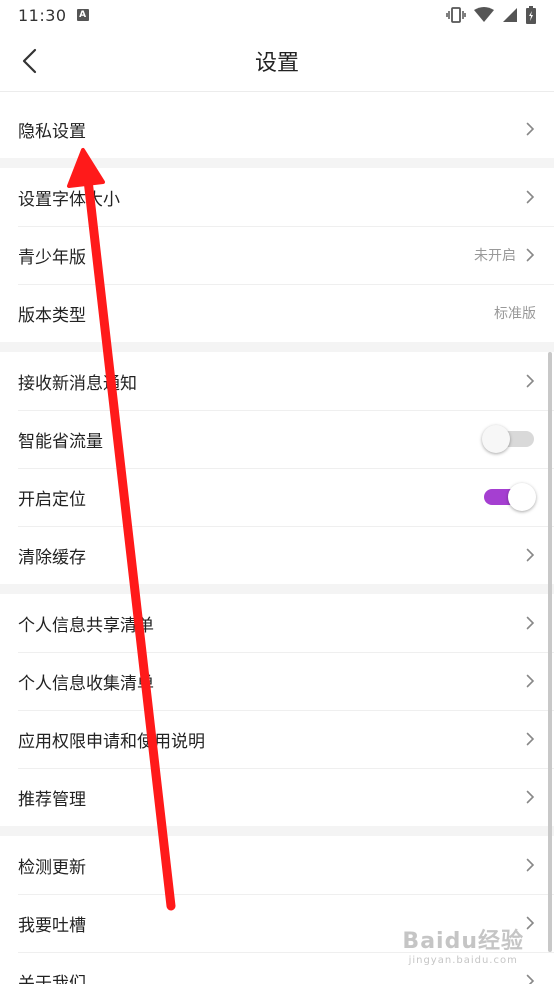  What do you see at coordinates (60, 441) in the screenshot?
I see `row-label: 智能省流量` at bounding box center [60, 441].